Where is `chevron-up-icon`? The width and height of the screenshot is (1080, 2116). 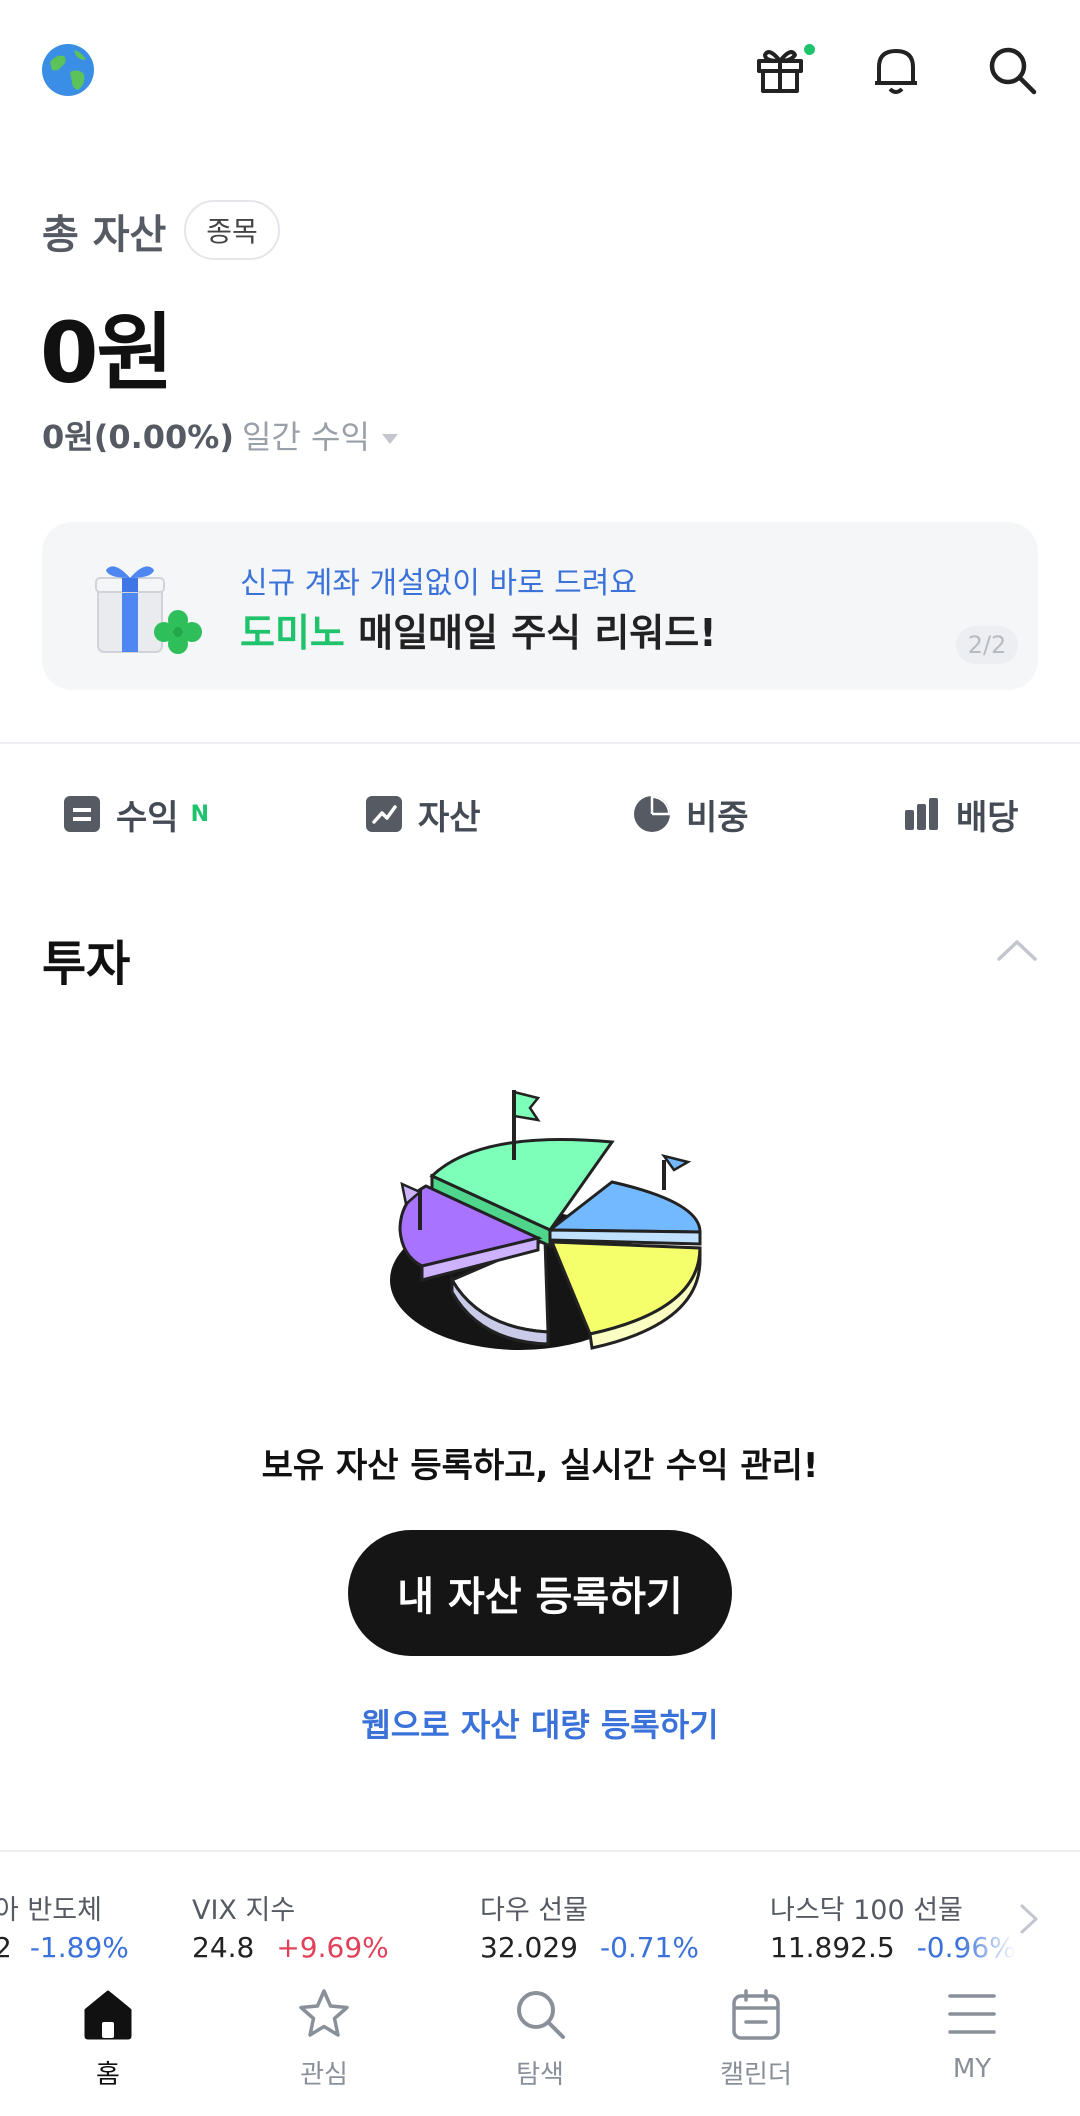
chevron-up-icon is located at coordinates (1017, 952).